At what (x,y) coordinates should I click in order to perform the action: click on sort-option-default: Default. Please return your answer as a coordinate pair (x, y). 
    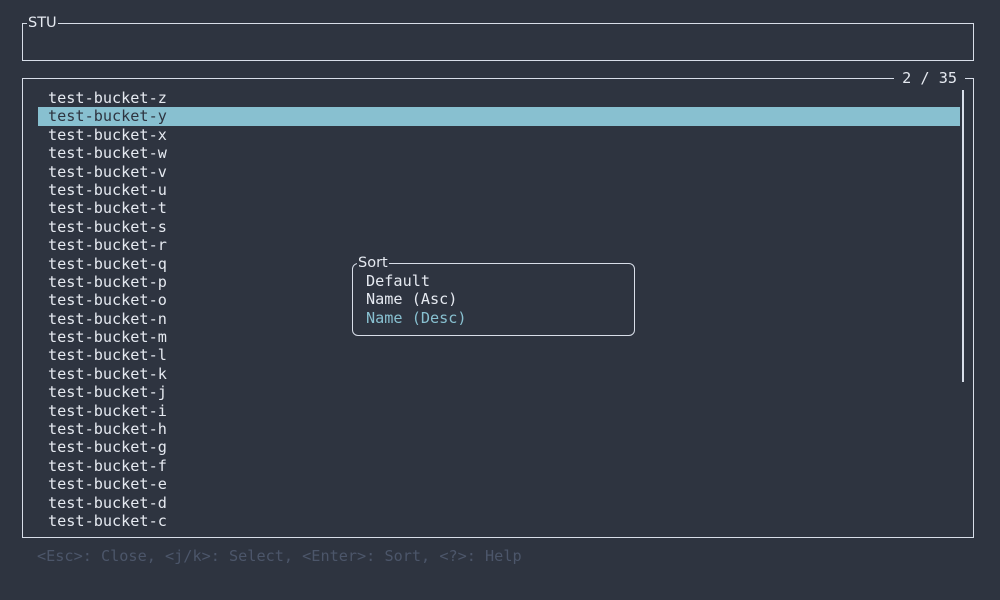
    Looking at the image, I should click on (416, 281).